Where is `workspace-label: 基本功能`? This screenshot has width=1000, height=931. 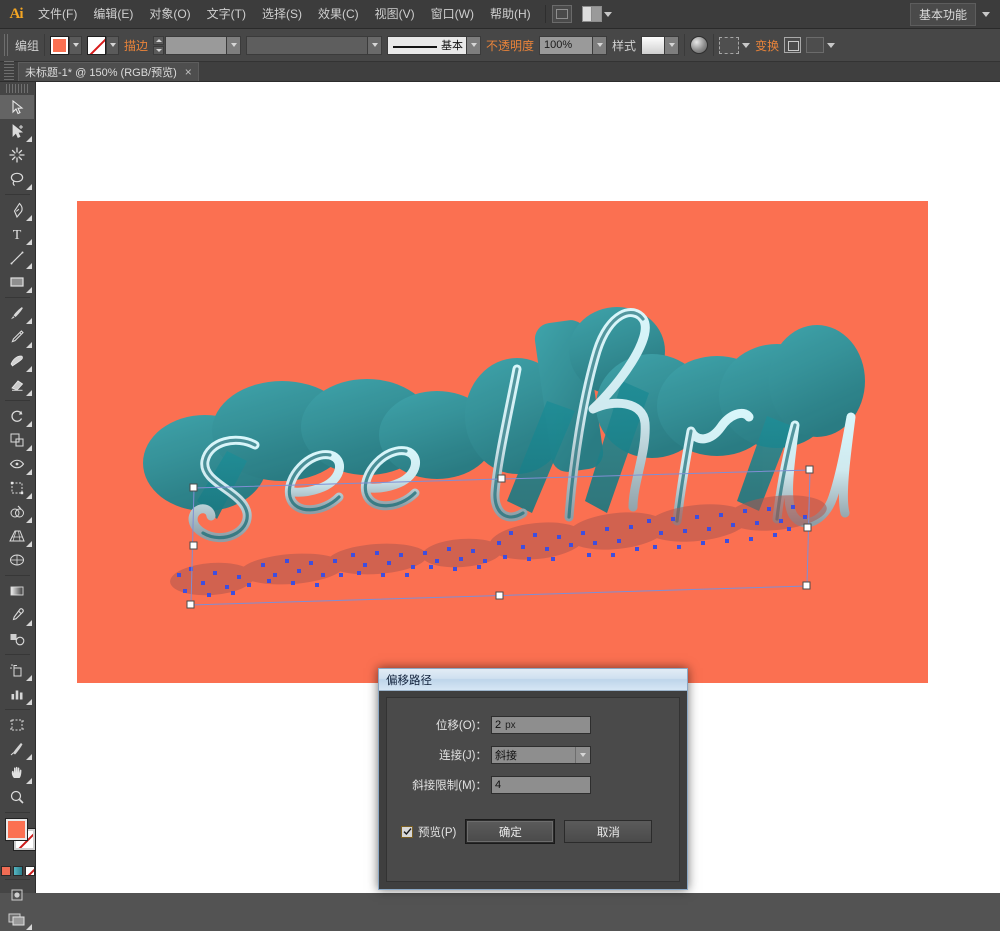
workspace-label: 基本功能 is located at coordinates (942, 14).